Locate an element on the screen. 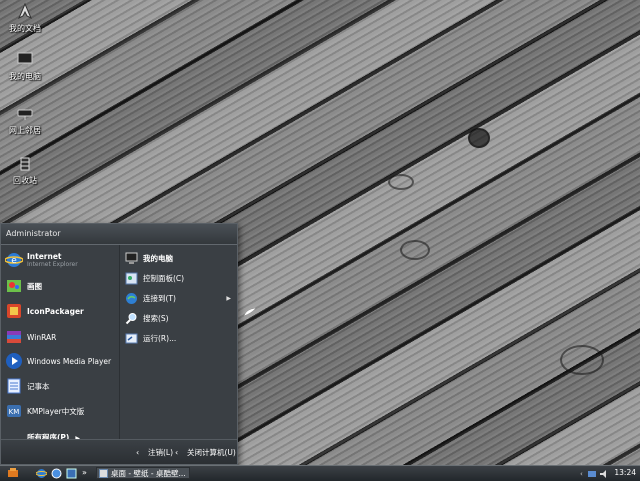 The image size is (640, 481). logoff-icon: ‹ is located at coordinates (138, 452).